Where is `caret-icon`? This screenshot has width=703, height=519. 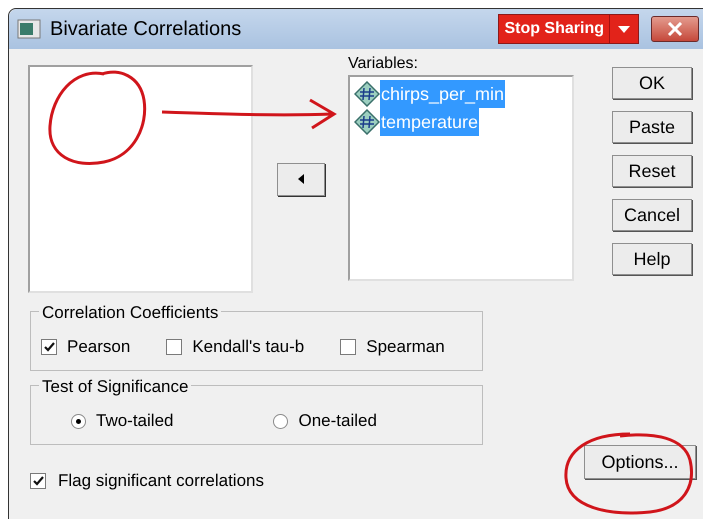 caret-icon is located at coordinates (624, 29).